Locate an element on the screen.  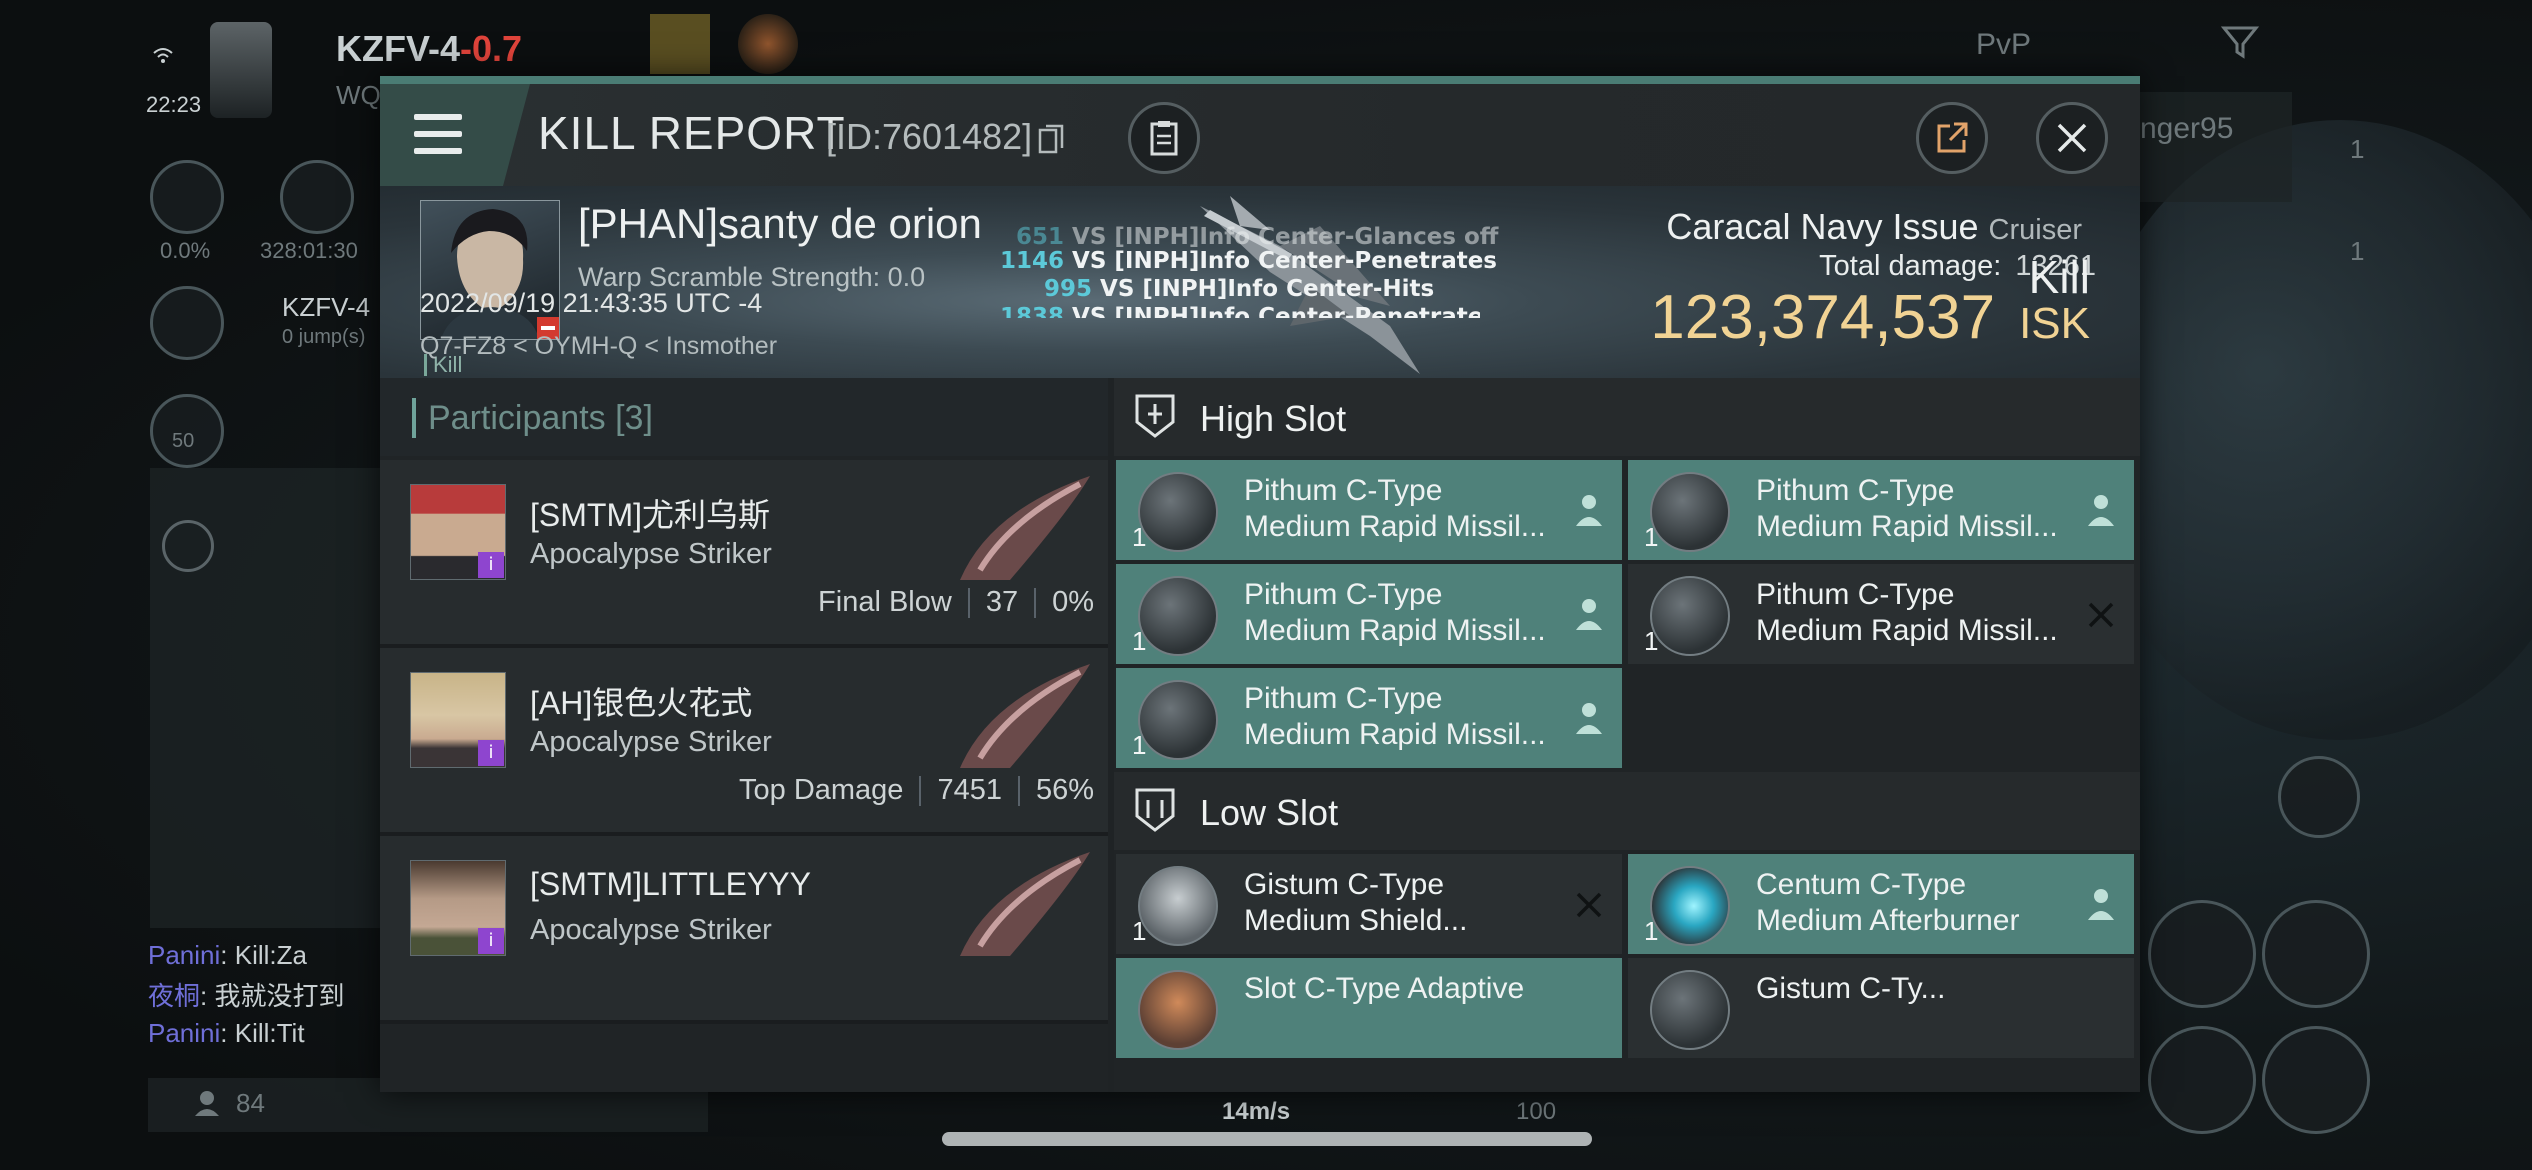
navigation-button is located at coordinates (187, 323).